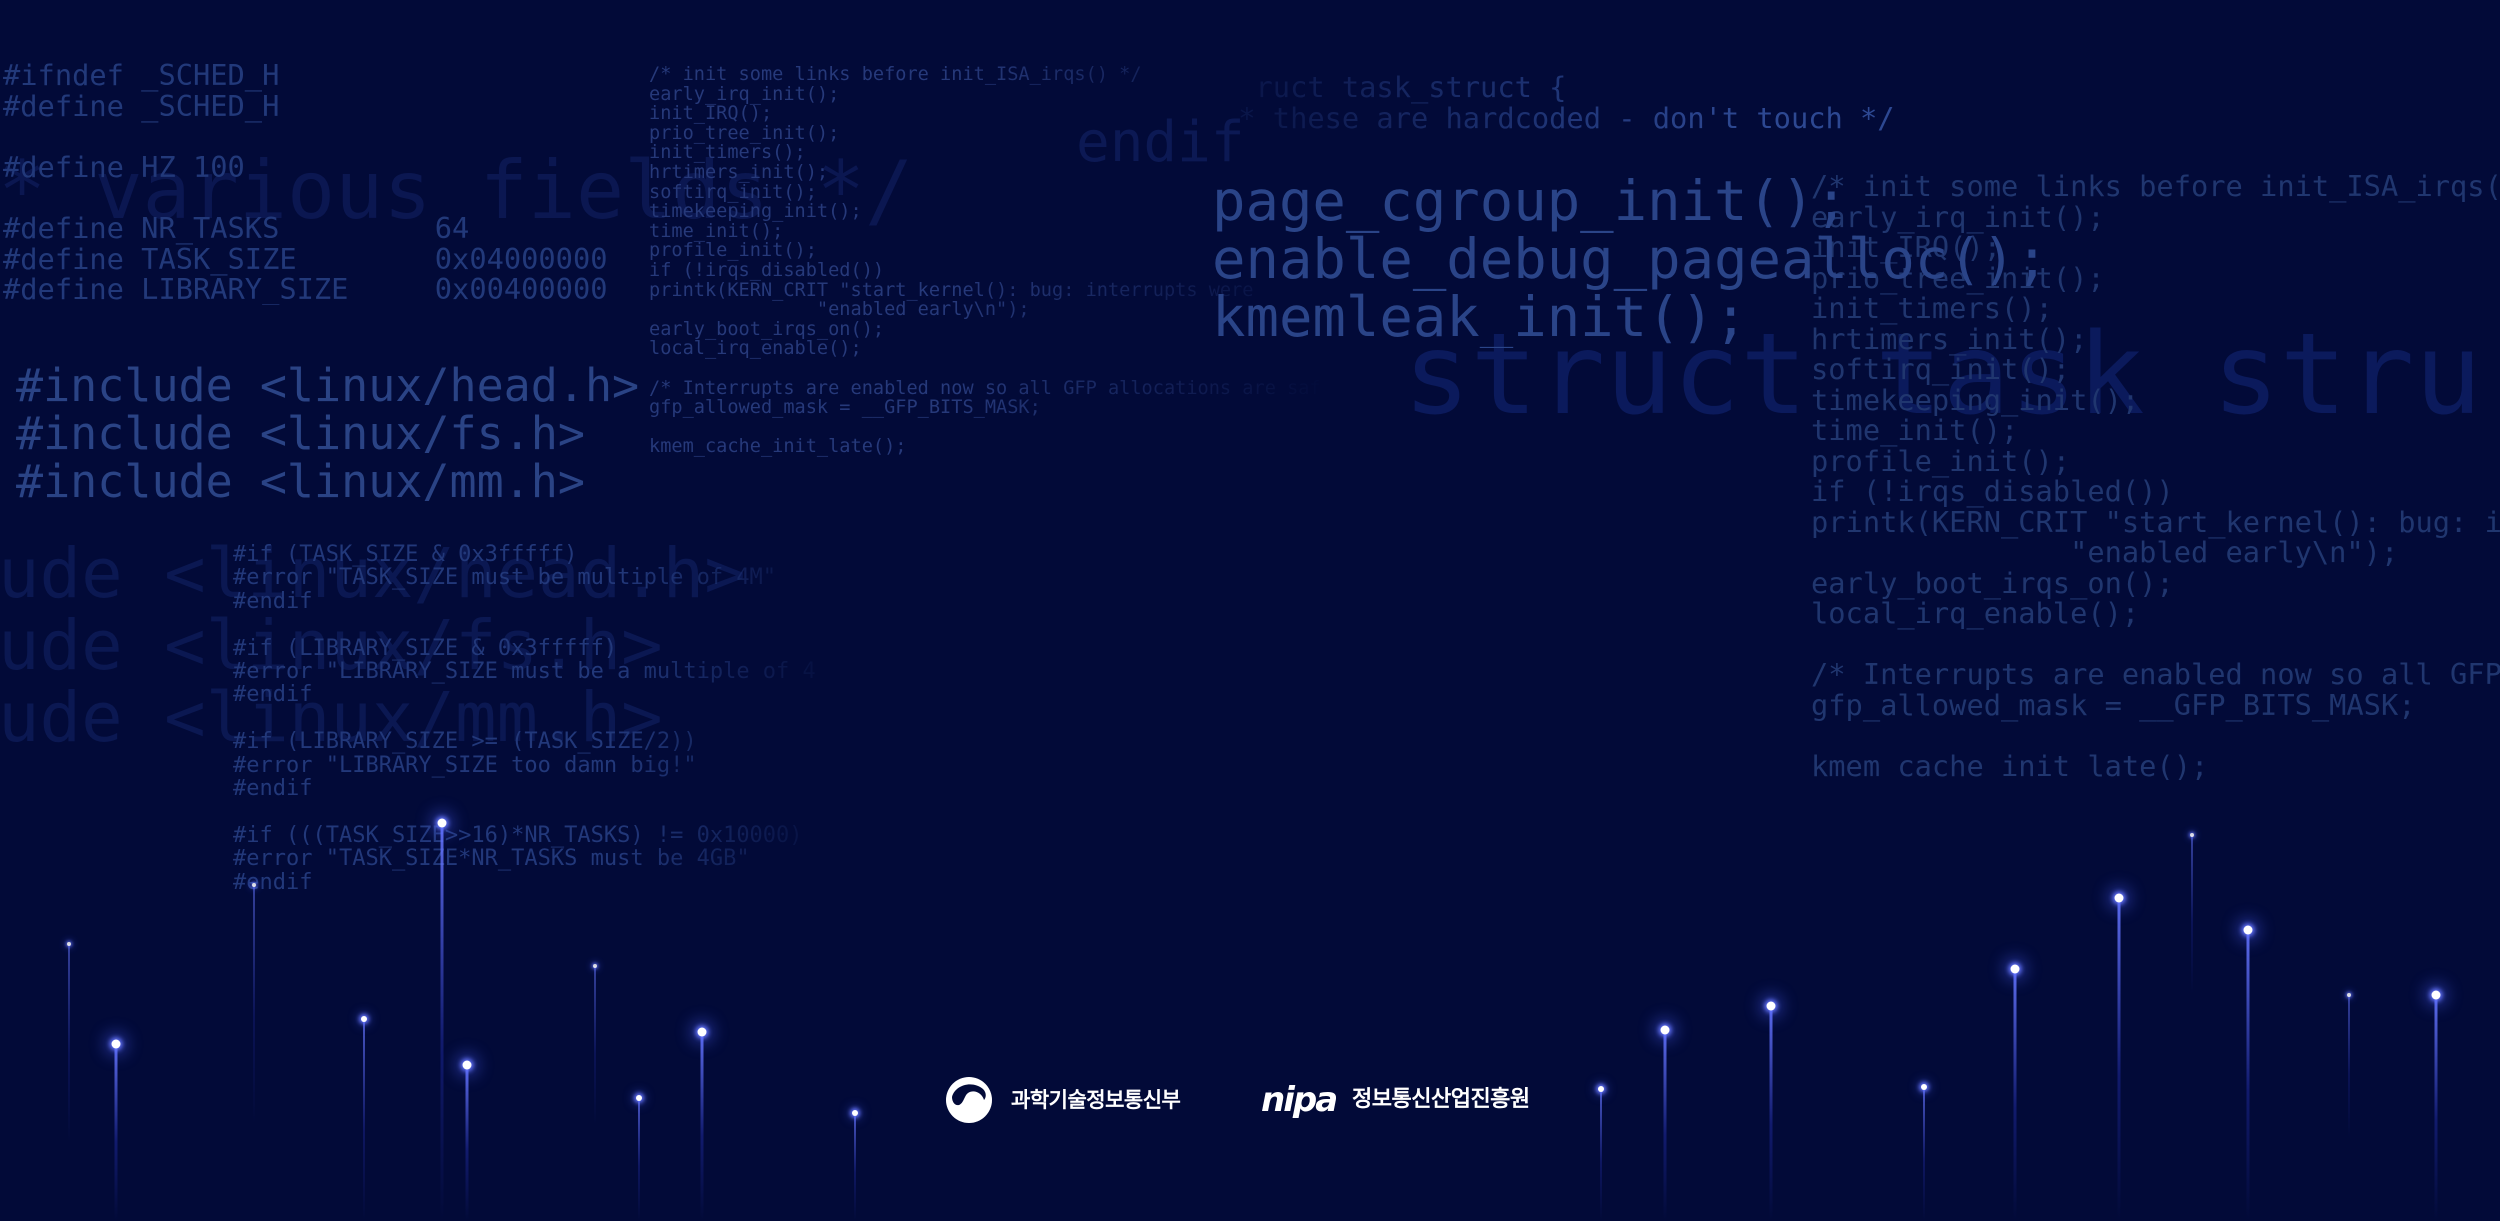  I want to click on agency-name: 정보통신산업진흥원, so click(1441, 1099).